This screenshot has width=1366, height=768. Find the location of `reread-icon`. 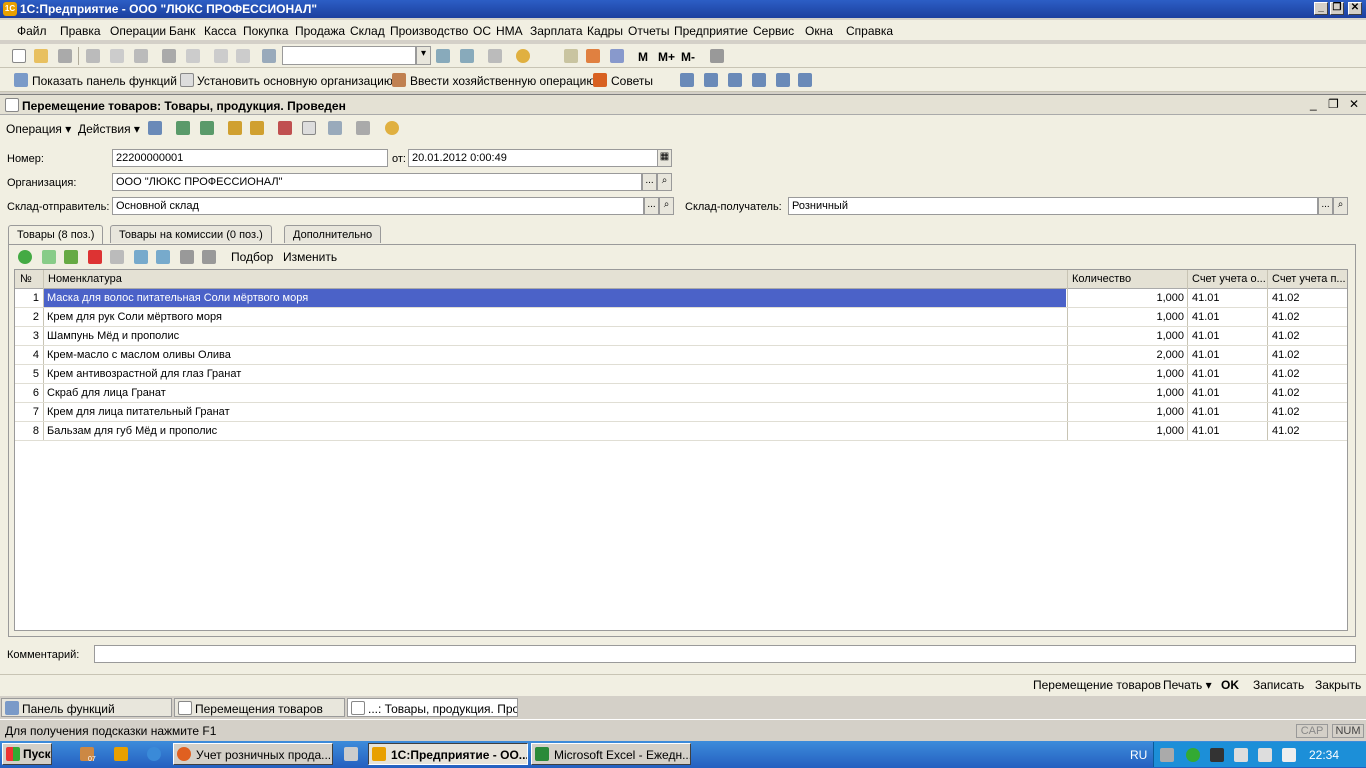

reread-icon is located at coordinates (183, 128).